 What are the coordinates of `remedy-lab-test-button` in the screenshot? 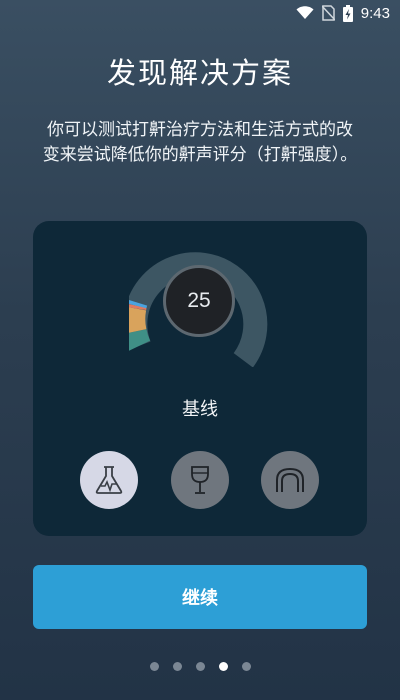 It's located at (109, 480).